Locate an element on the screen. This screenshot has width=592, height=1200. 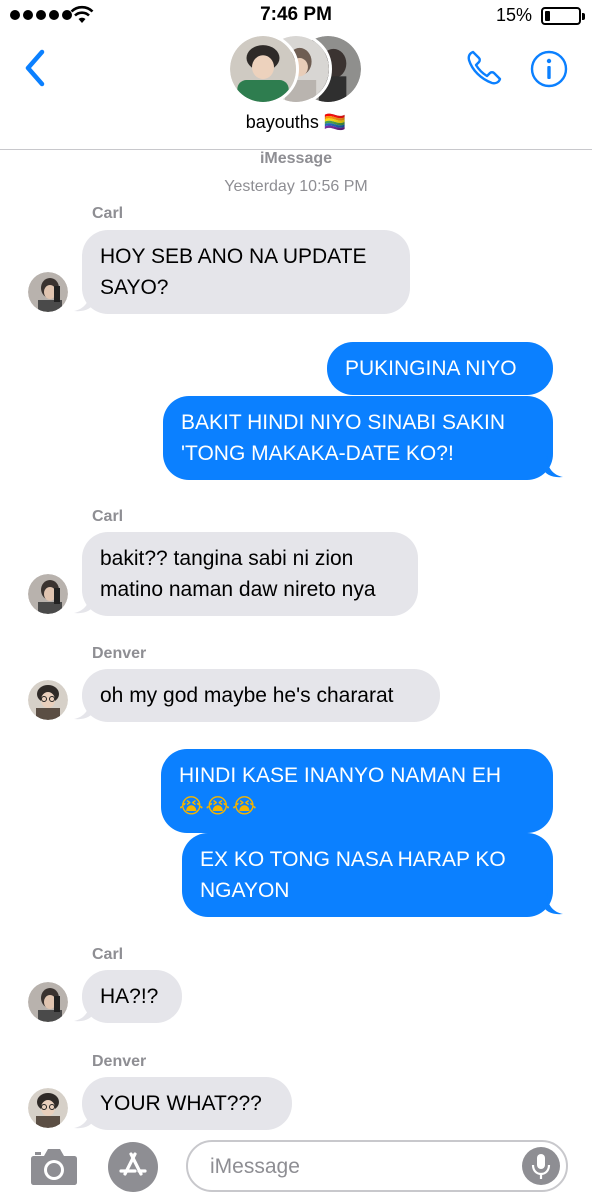
outgoing-message: HINDI KASE INANYO NAMAN EH 😭😭😭 is located at coordinates (357, 791).